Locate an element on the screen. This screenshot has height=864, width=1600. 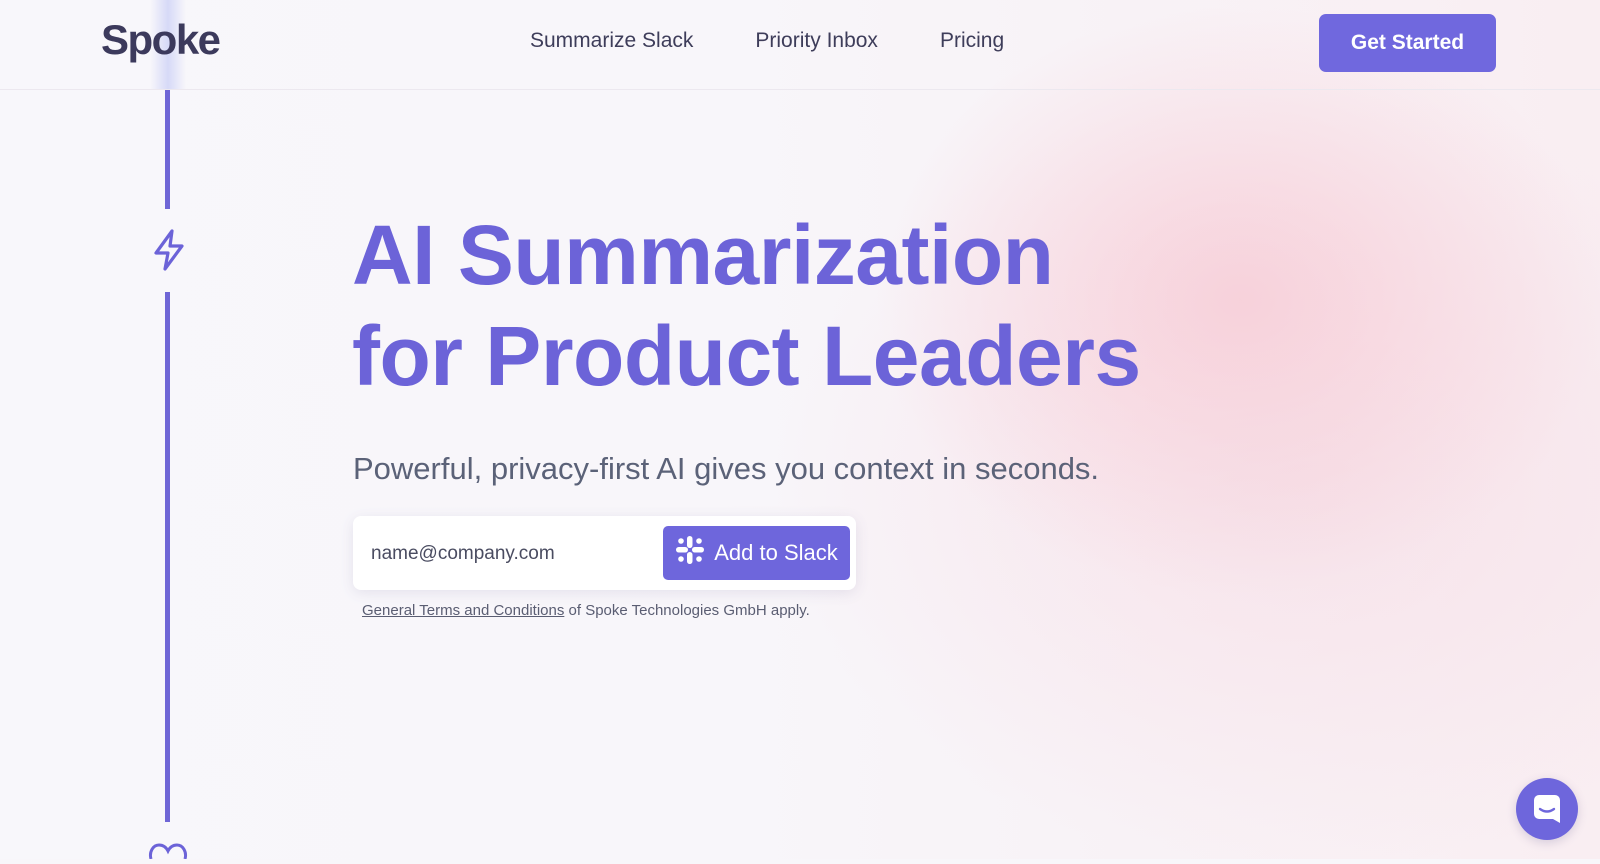
chat-icon is located at coordinates (1547, 809).